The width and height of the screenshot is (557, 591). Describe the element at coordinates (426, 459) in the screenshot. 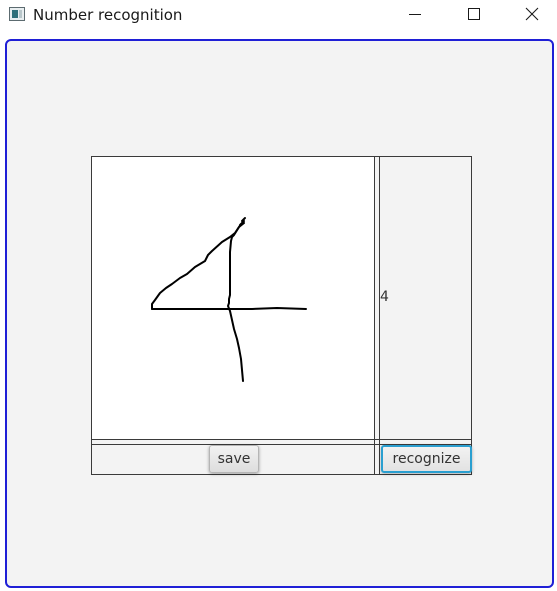

I see `recognize-button: recognize` at that location.